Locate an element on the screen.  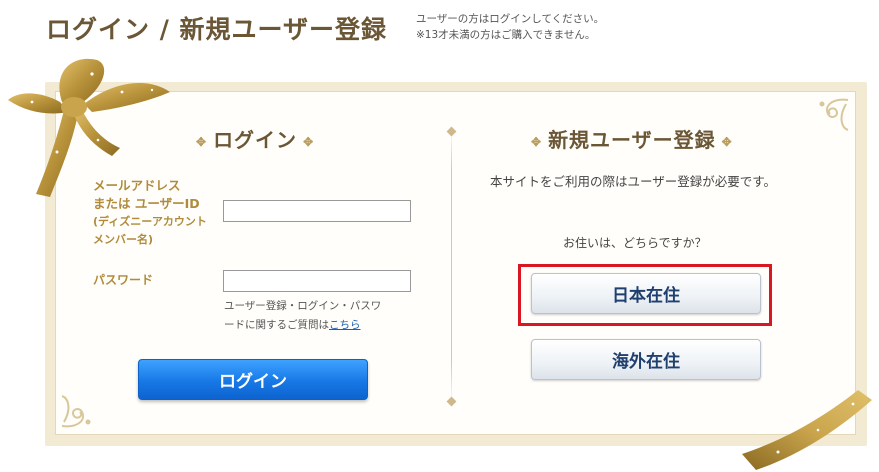
header-note-line1: ユーザーの方はログインしてください。 is located at coordinates (510, 19).